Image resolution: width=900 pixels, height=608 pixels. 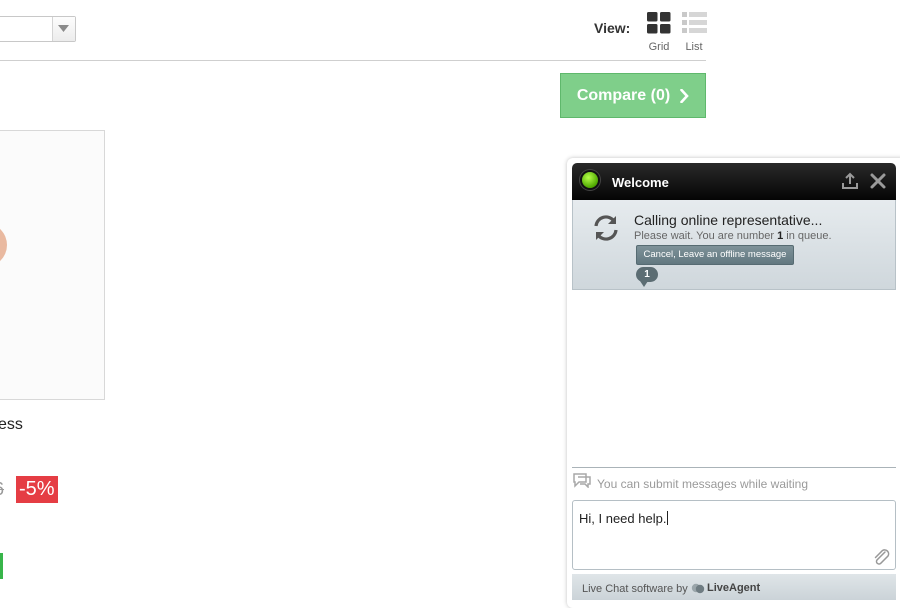 I want to click on chat-footer: Live Chat software by LiveAgent, so click(x=734, y=587).